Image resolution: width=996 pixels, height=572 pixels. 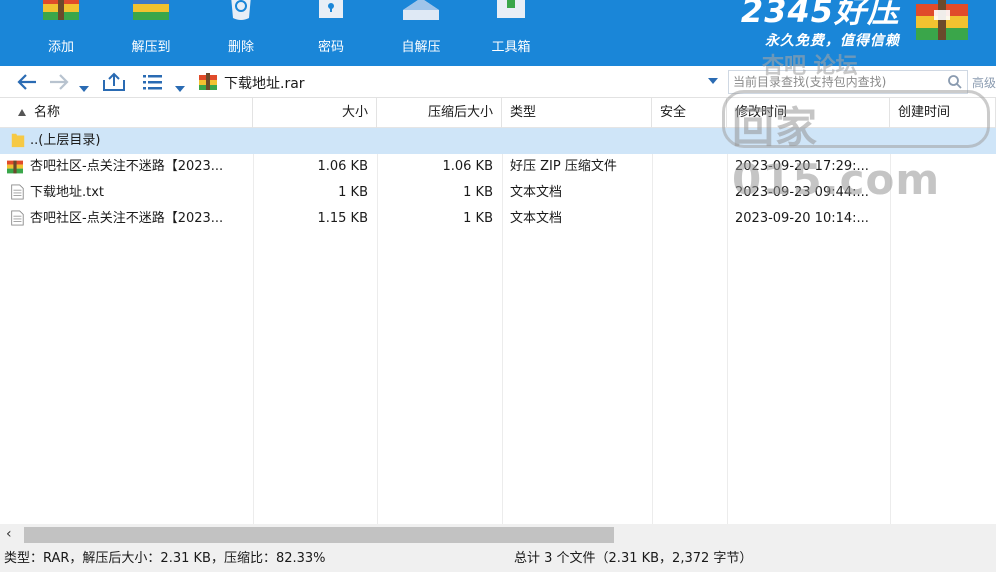 I want to click on up-folder-icon, so click(x=114, y=82).